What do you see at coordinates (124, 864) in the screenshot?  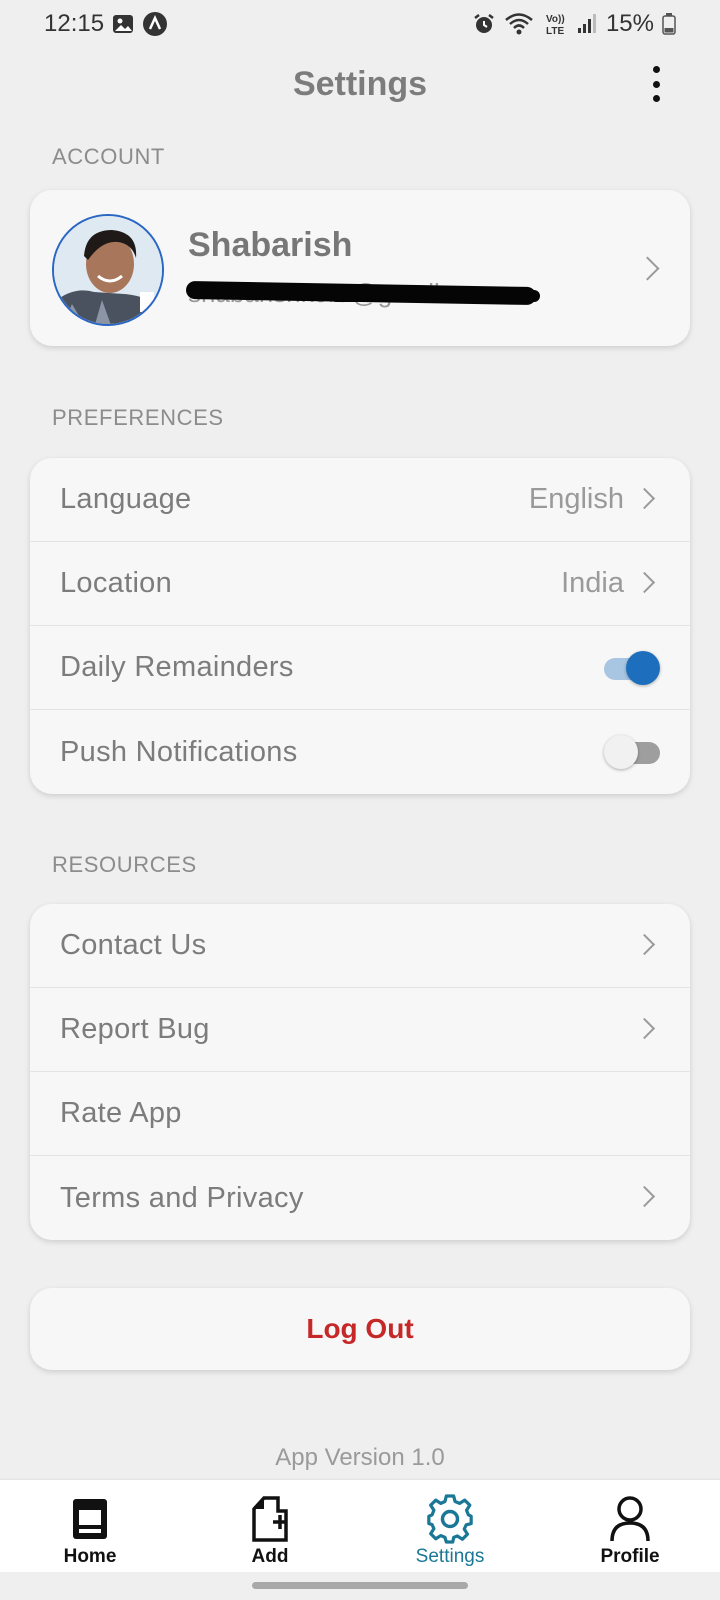 I see `section-label-resources: RESOURCES` at bounding box center [124, 864].